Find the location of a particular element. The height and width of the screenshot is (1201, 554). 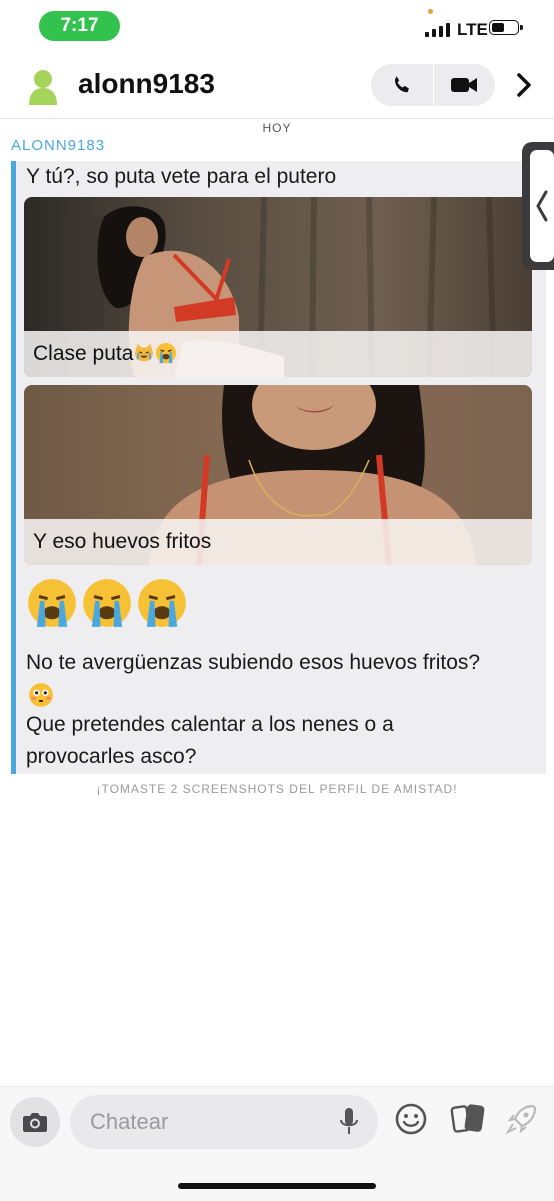

message-text: Que pretendes calentar a los nenes o a is located at coordinates (210, 725).